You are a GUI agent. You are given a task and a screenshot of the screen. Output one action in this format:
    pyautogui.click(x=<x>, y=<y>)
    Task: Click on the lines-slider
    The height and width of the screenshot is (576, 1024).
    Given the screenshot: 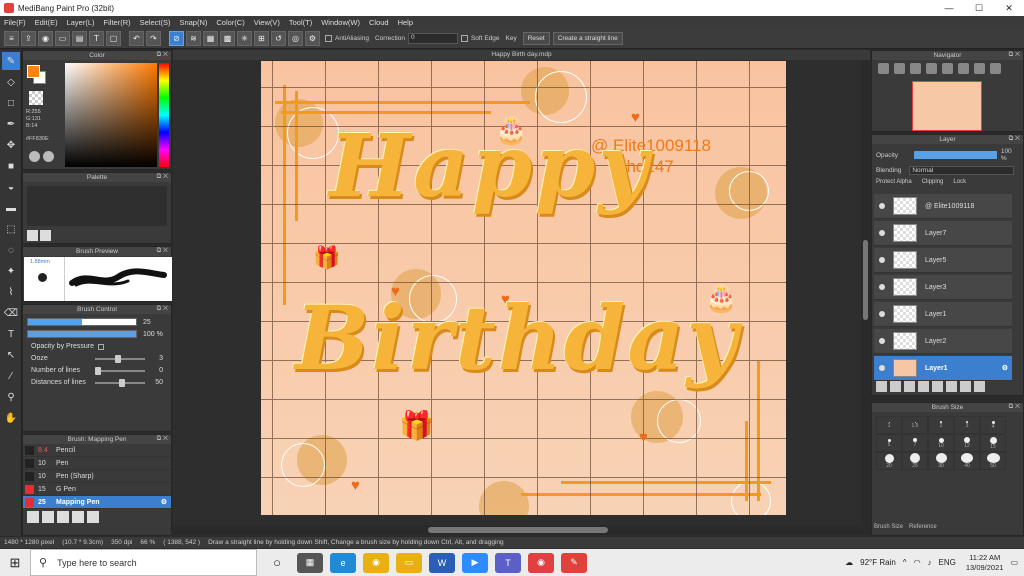 What is the action you would take?
    pyautogui.click(x=120, y=370)
    